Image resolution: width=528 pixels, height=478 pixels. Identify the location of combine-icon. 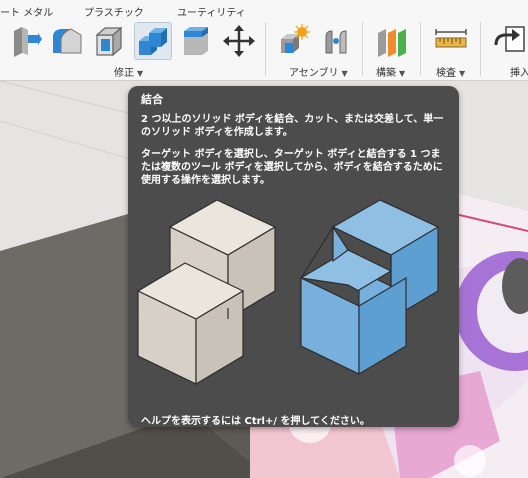
(153, 41).